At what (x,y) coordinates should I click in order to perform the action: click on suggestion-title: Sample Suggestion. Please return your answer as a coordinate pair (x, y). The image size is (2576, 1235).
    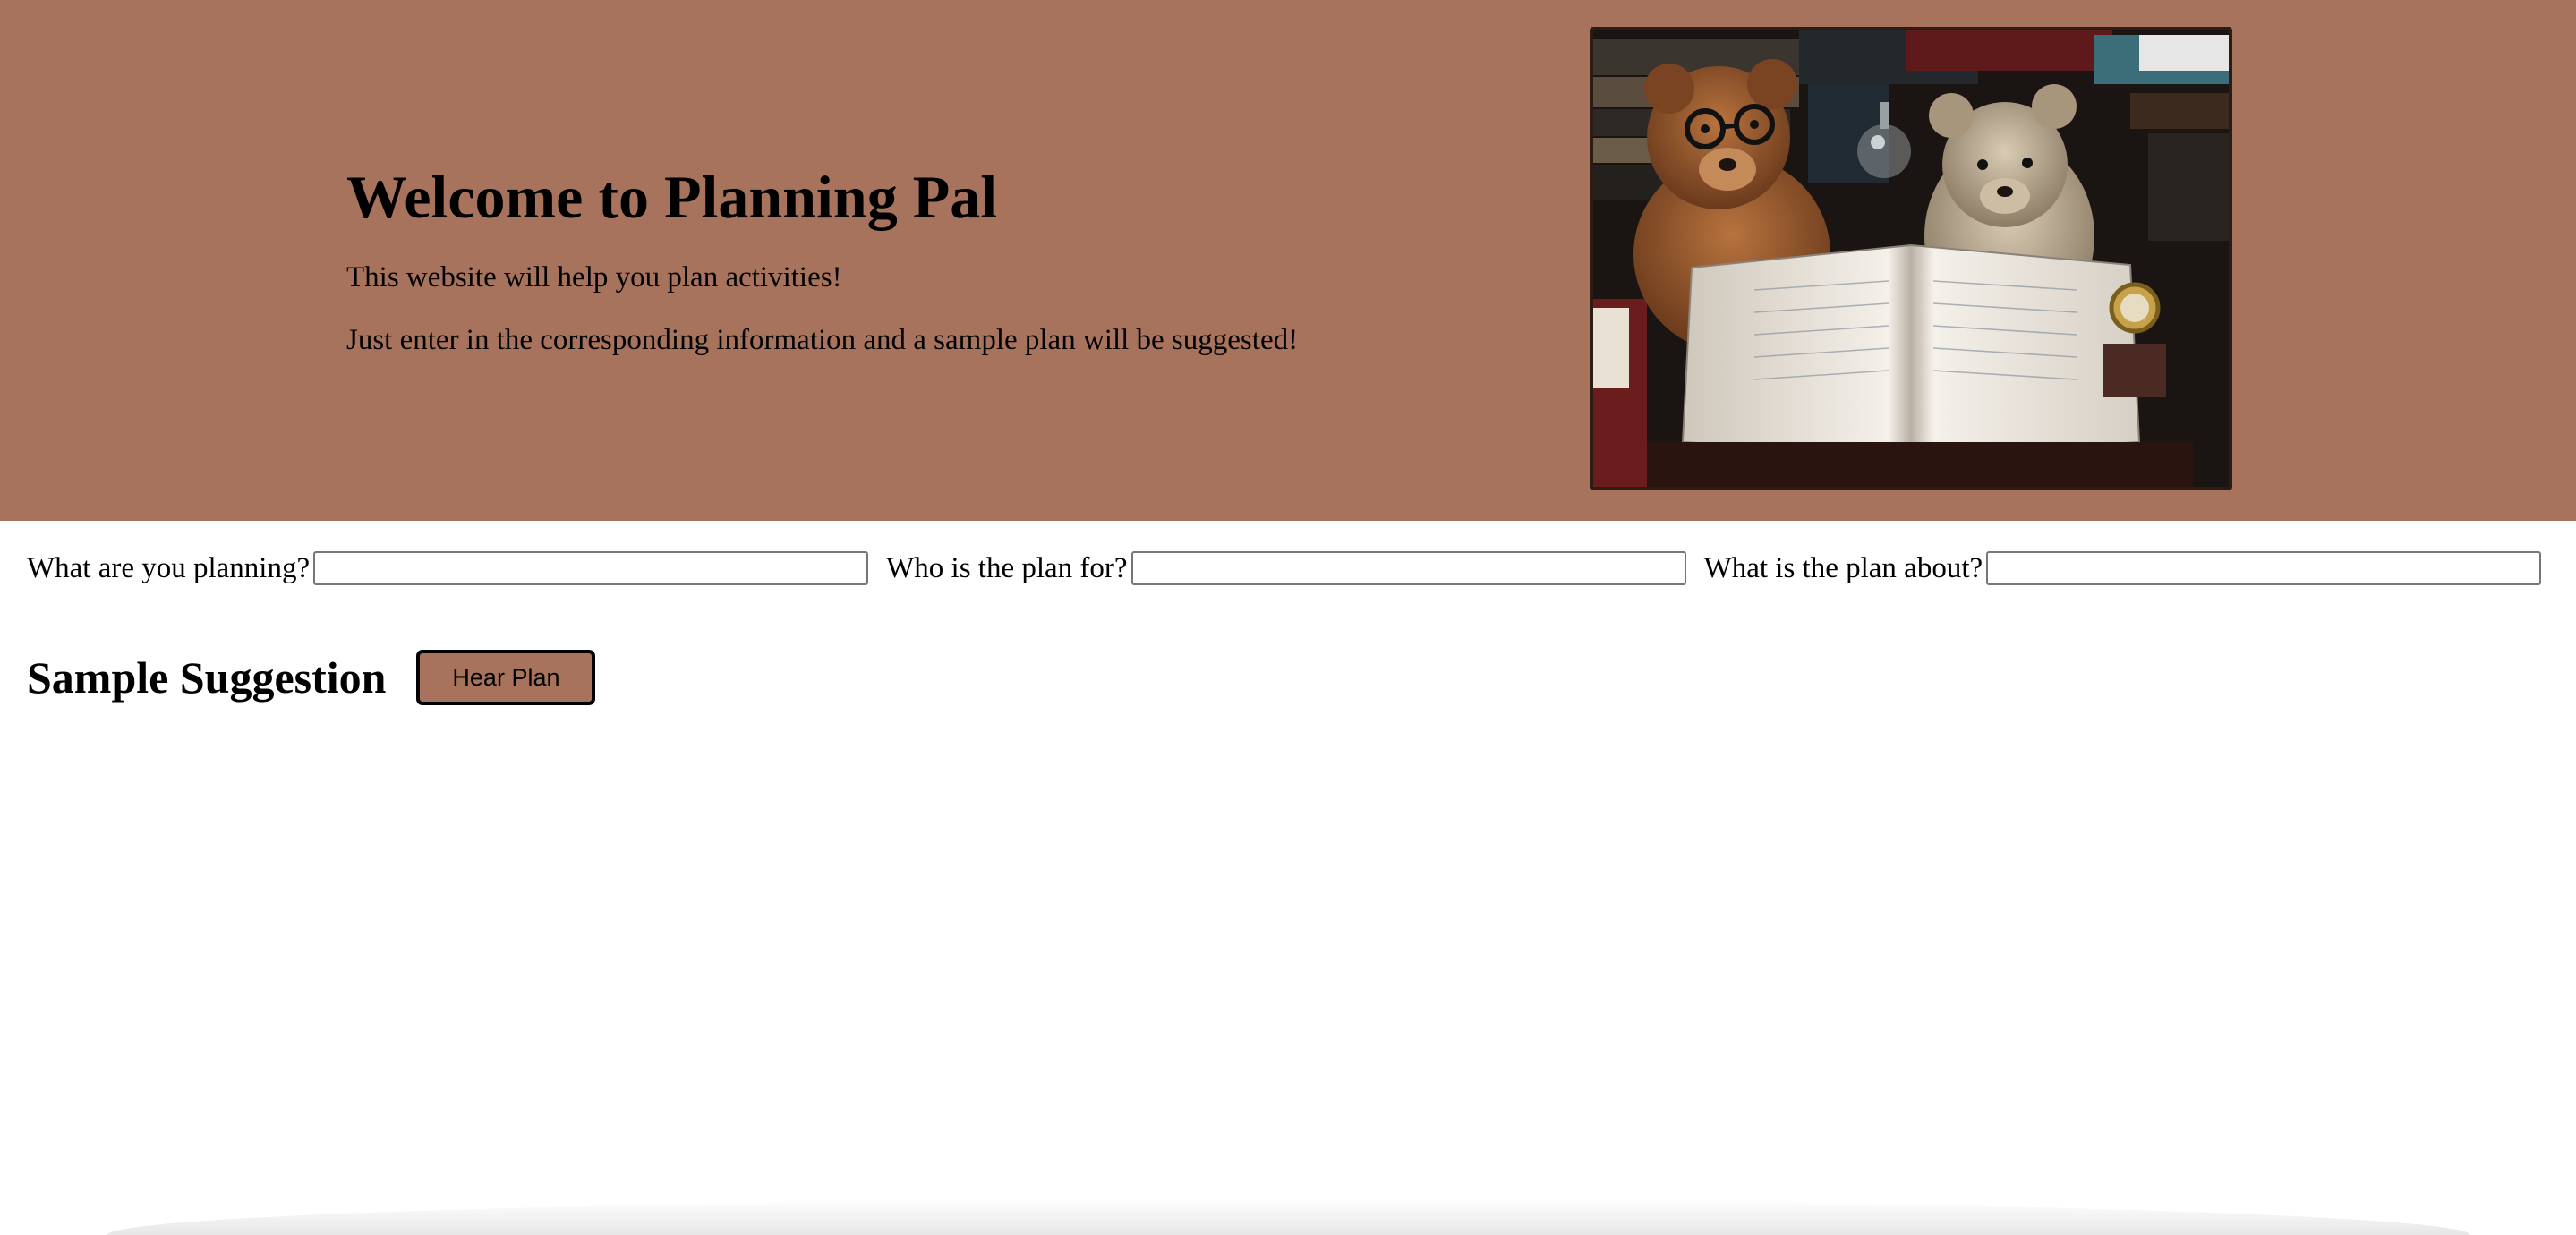
    Looking at the image, I should click on (207, 677).